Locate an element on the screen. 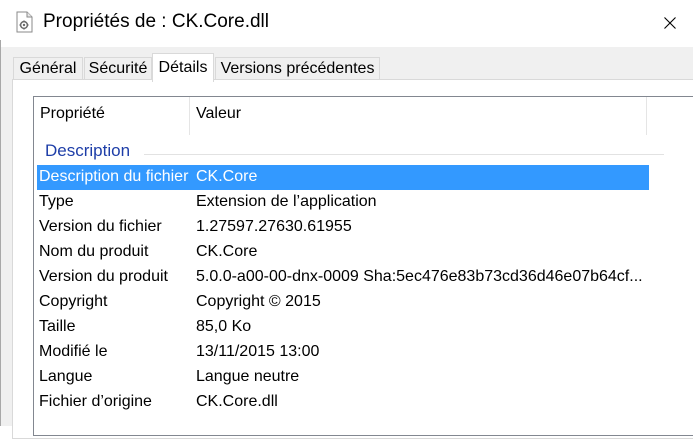  list-item: Modifié le 13/11/2015 13:00 is located at coordinates (343, 352).